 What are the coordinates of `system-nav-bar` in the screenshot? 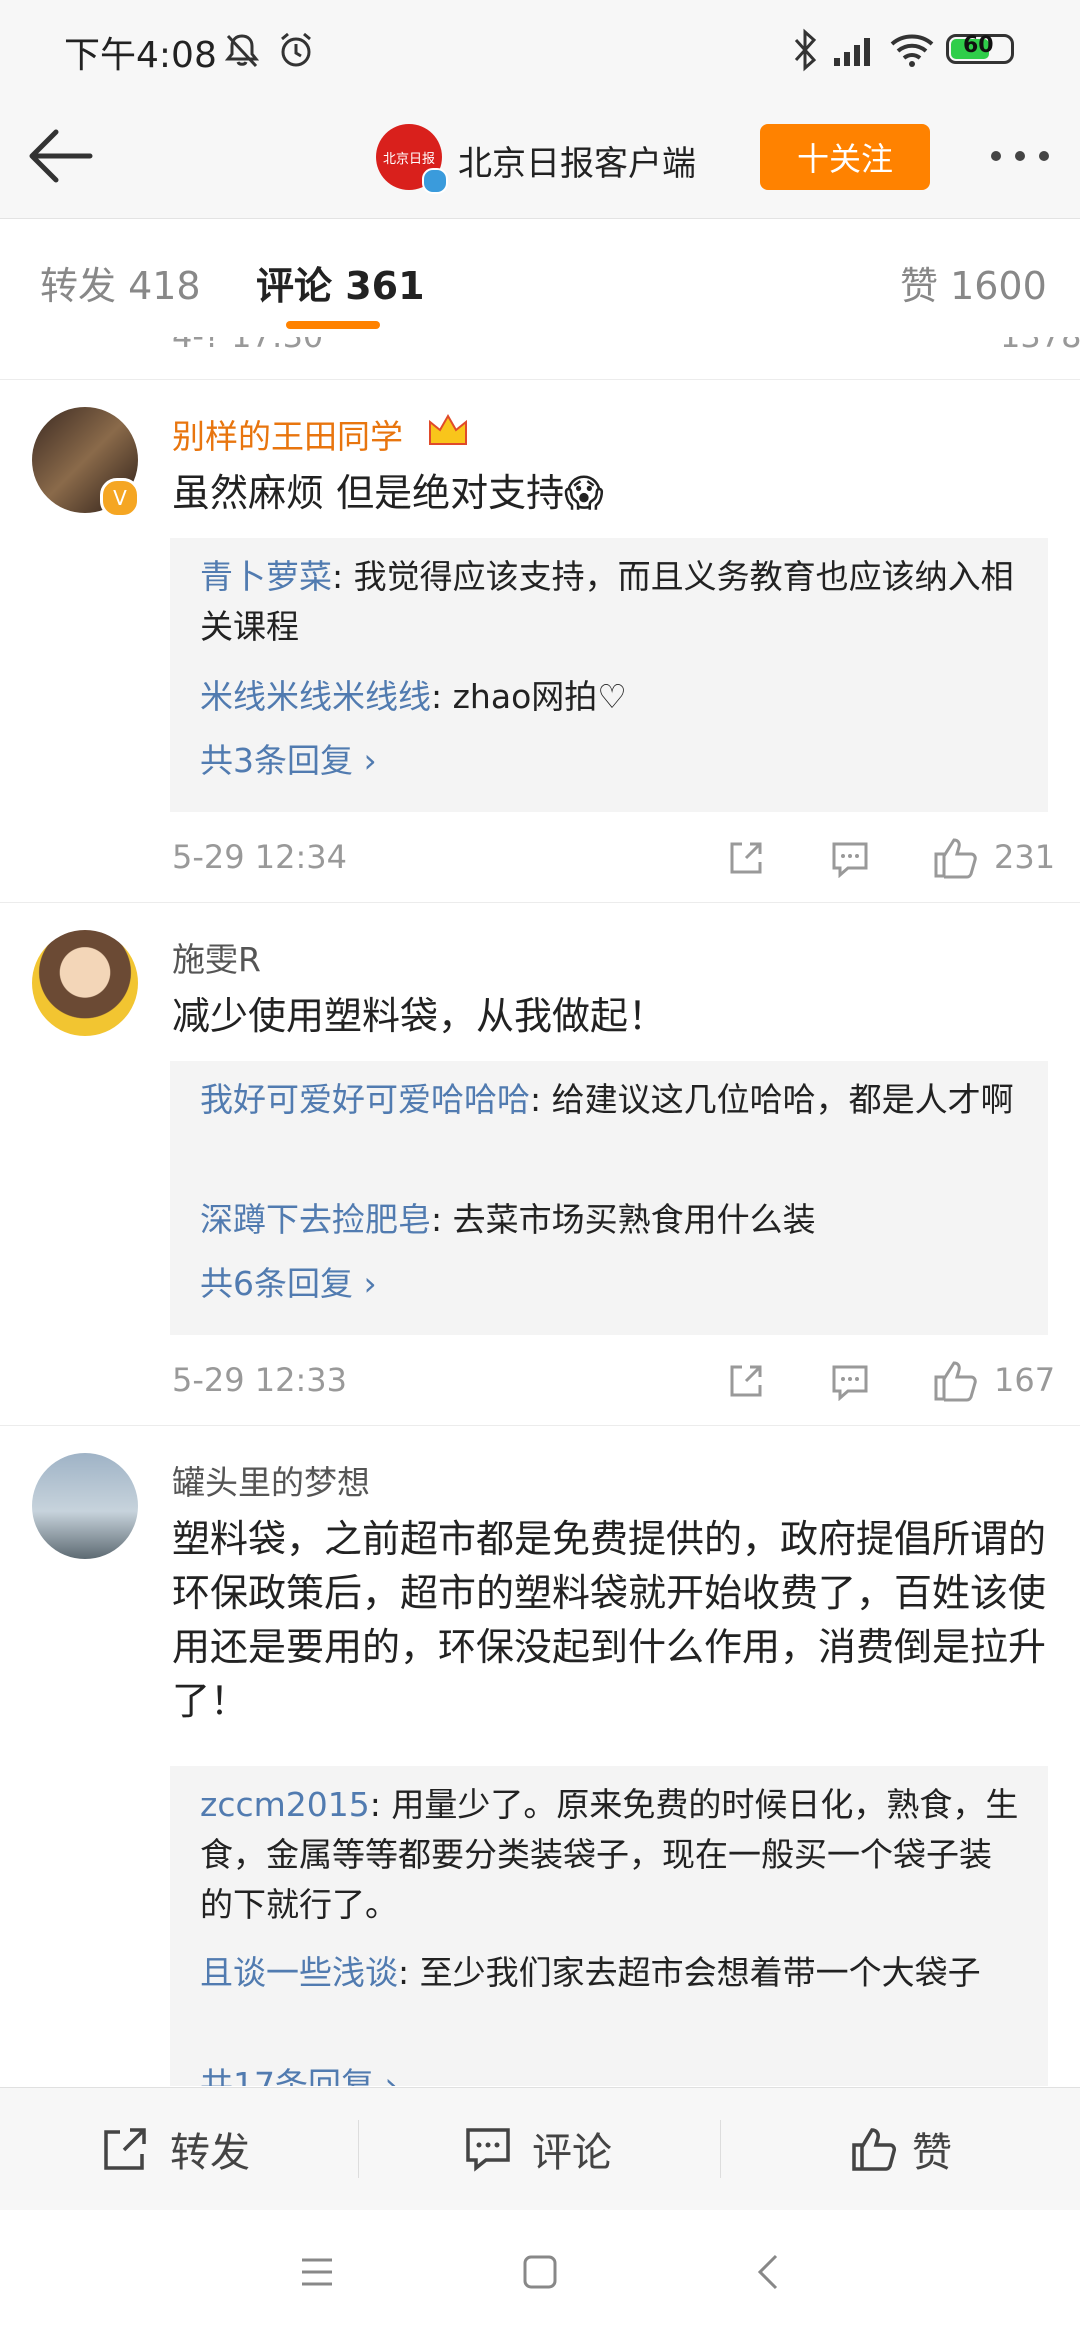 It's located at (540, 2275).